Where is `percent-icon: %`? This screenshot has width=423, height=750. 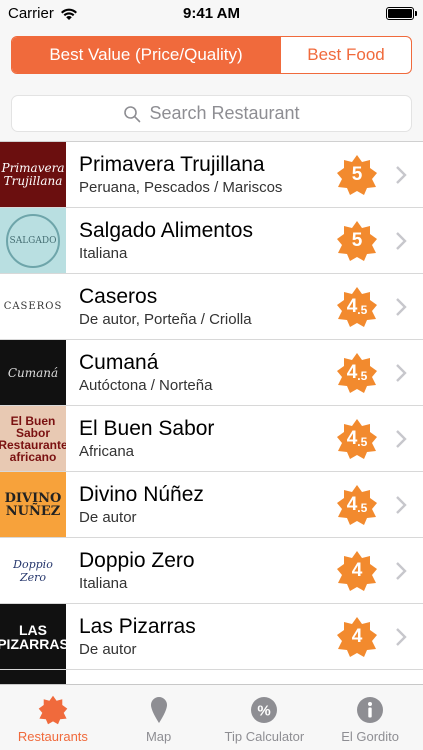
percent-icon: % is located at coordinates (264, 710).